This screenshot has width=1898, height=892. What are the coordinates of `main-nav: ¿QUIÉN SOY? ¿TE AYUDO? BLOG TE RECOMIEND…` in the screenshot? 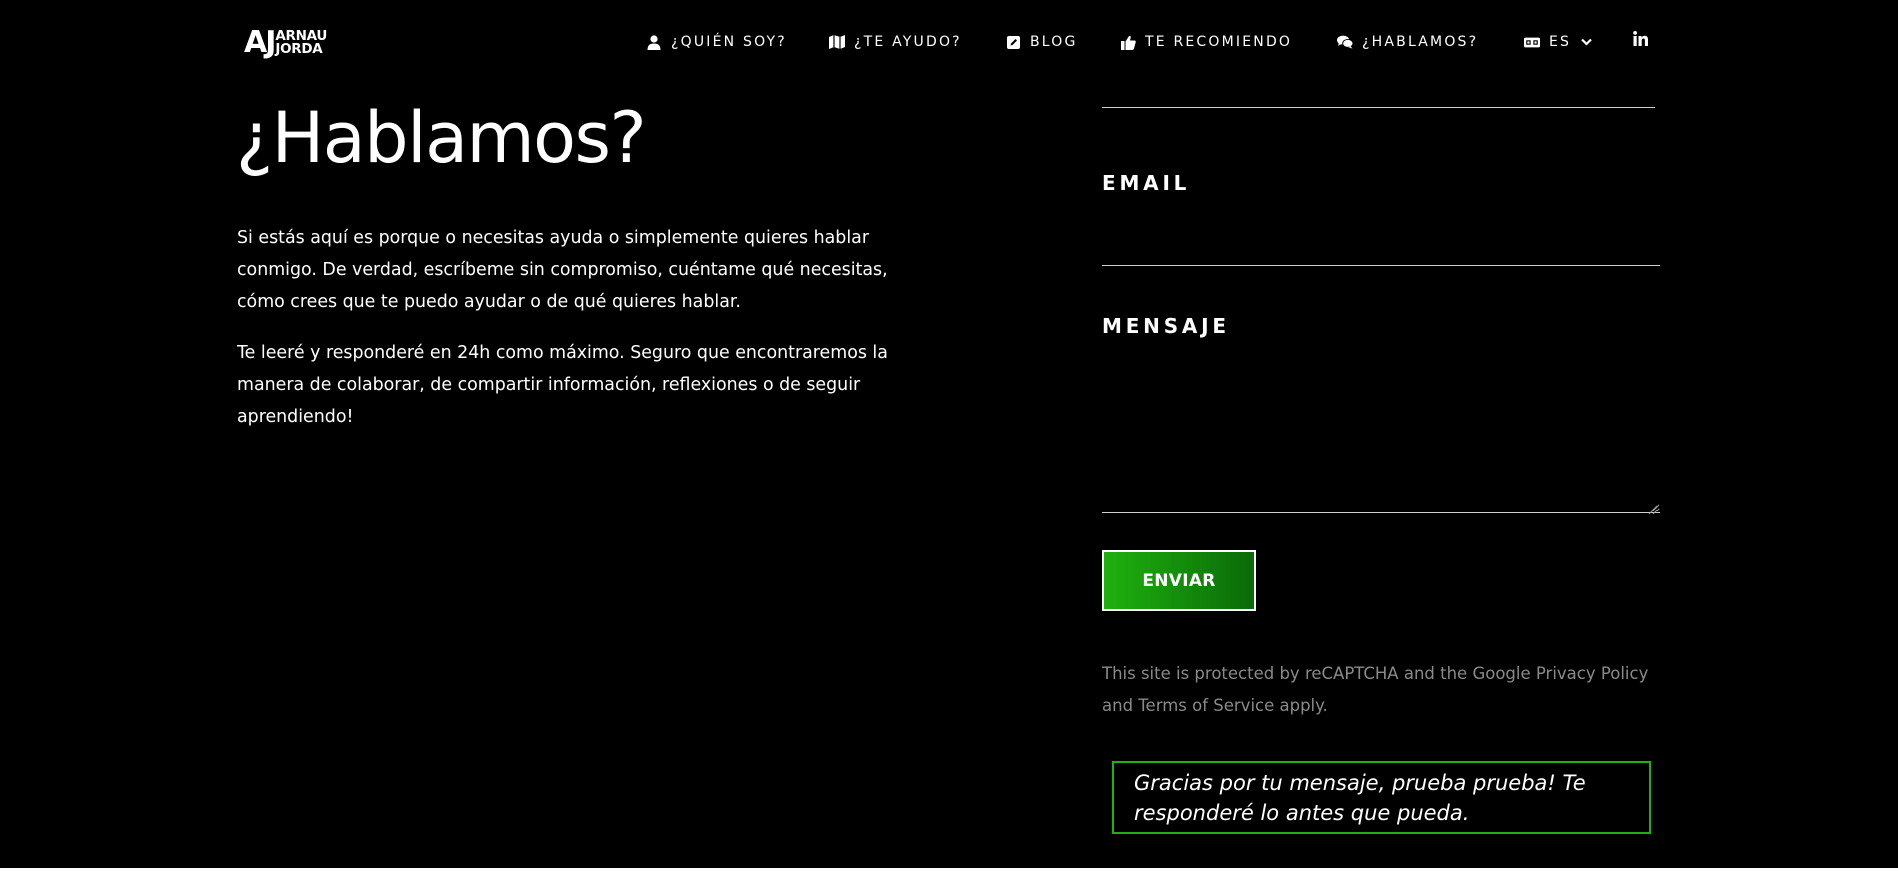 It's located at (949, 42).